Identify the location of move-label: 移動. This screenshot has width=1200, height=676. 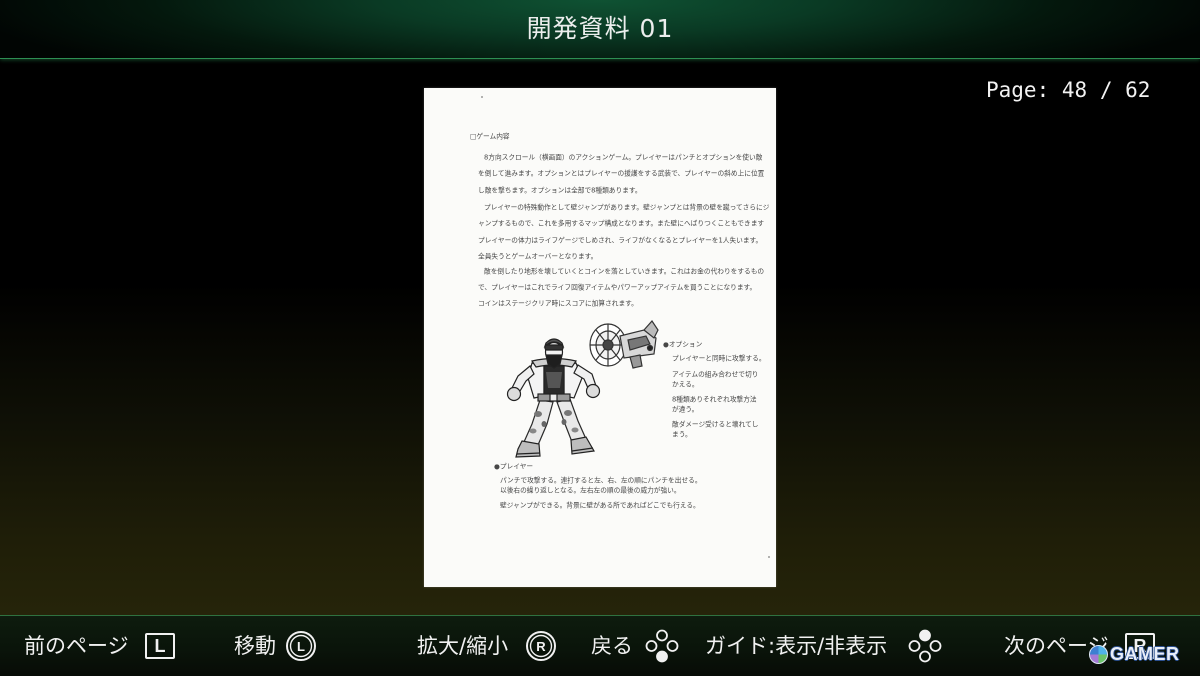
(255, 646).